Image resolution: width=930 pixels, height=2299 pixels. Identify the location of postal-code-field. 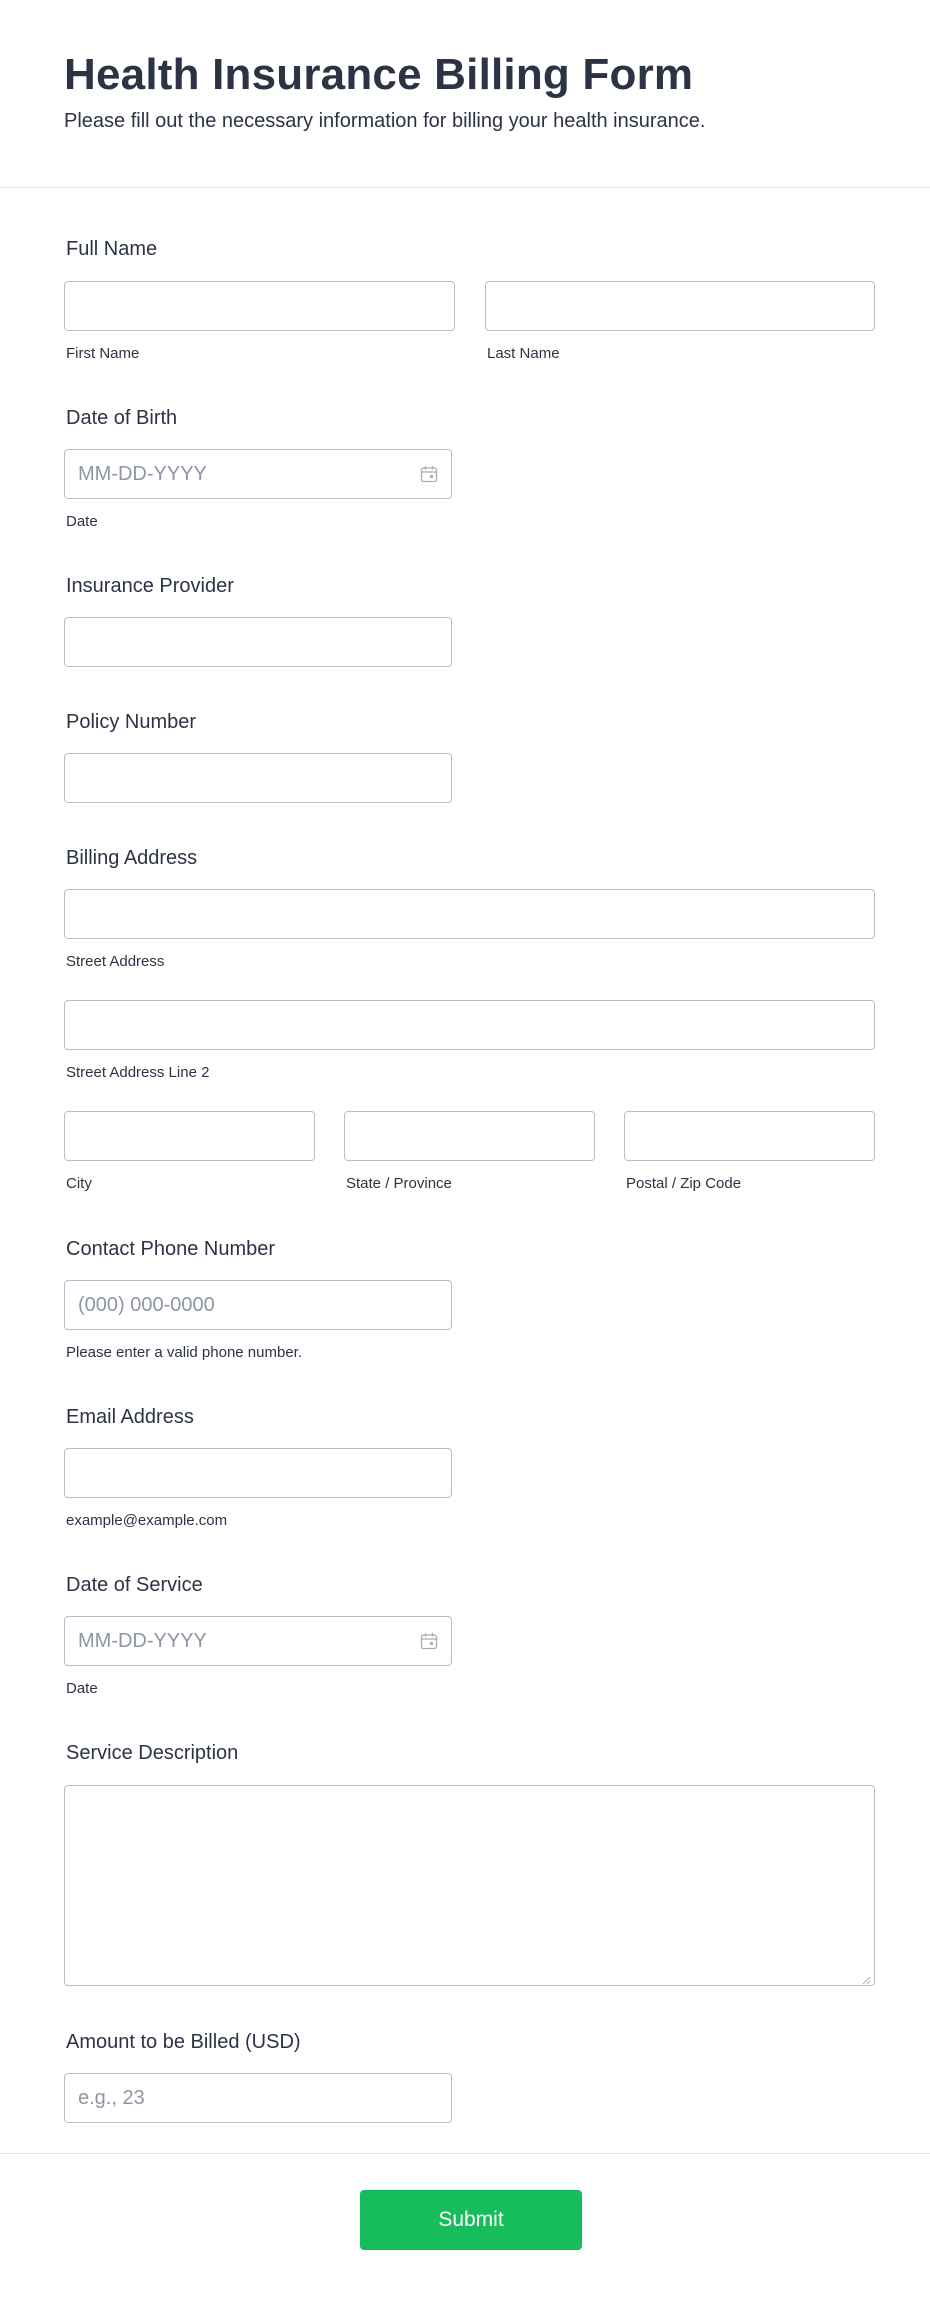
(749, 1136).